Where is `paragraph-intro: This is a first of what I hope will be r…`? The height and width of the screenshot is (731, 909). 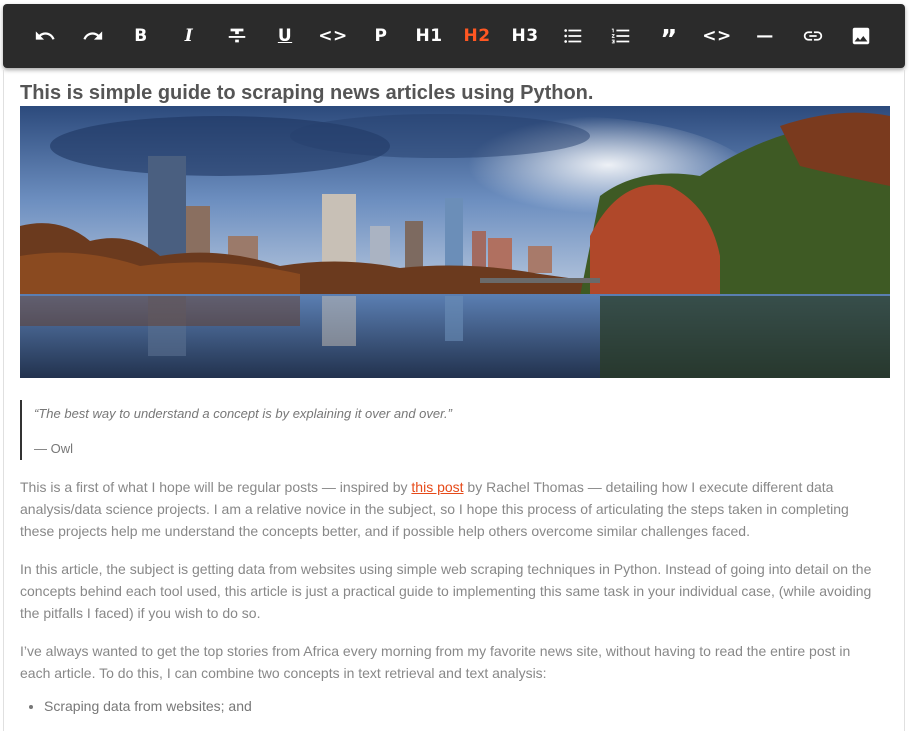 paragraph-intro: This is a first of what I hope will be r… is located at coordinates (450, 509).